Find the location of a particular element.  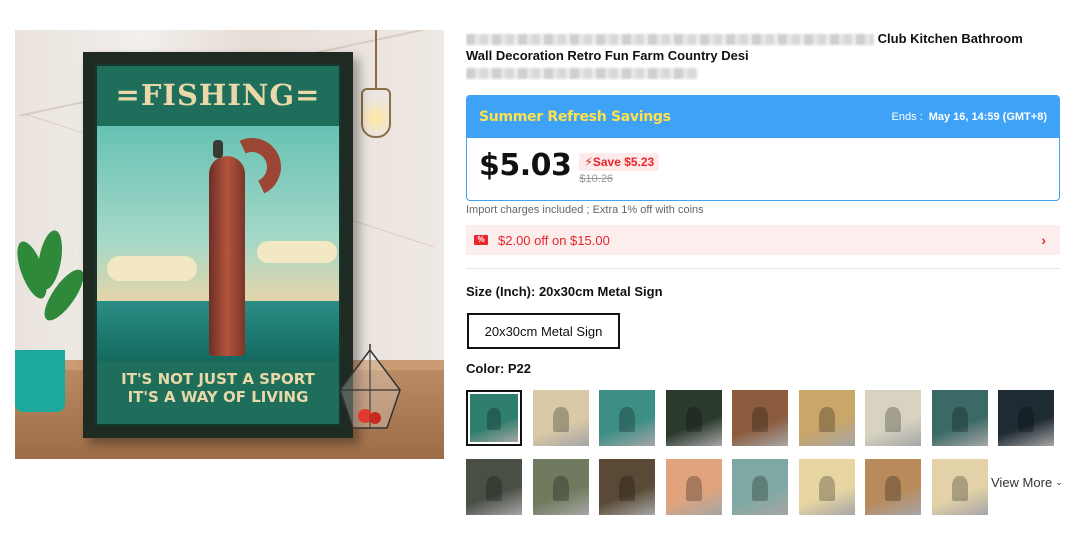

terrarium-icon is located at coordinates (370, 387).